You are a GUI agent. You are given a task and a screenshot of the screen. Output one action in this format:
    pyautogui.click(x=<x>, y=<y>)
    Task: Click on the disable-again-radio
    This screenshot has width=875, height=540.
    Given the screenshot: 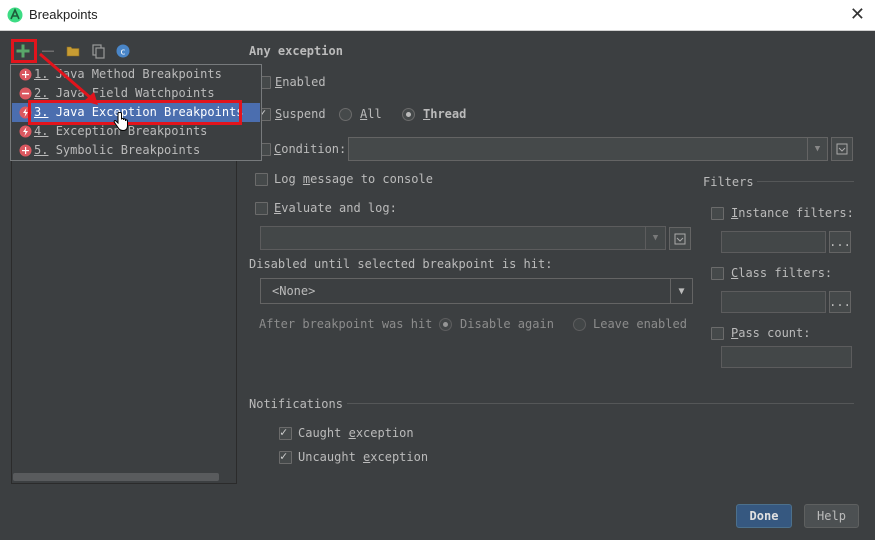 What is the action you would take?
    pyautogui.click(x=445, y=324)
    